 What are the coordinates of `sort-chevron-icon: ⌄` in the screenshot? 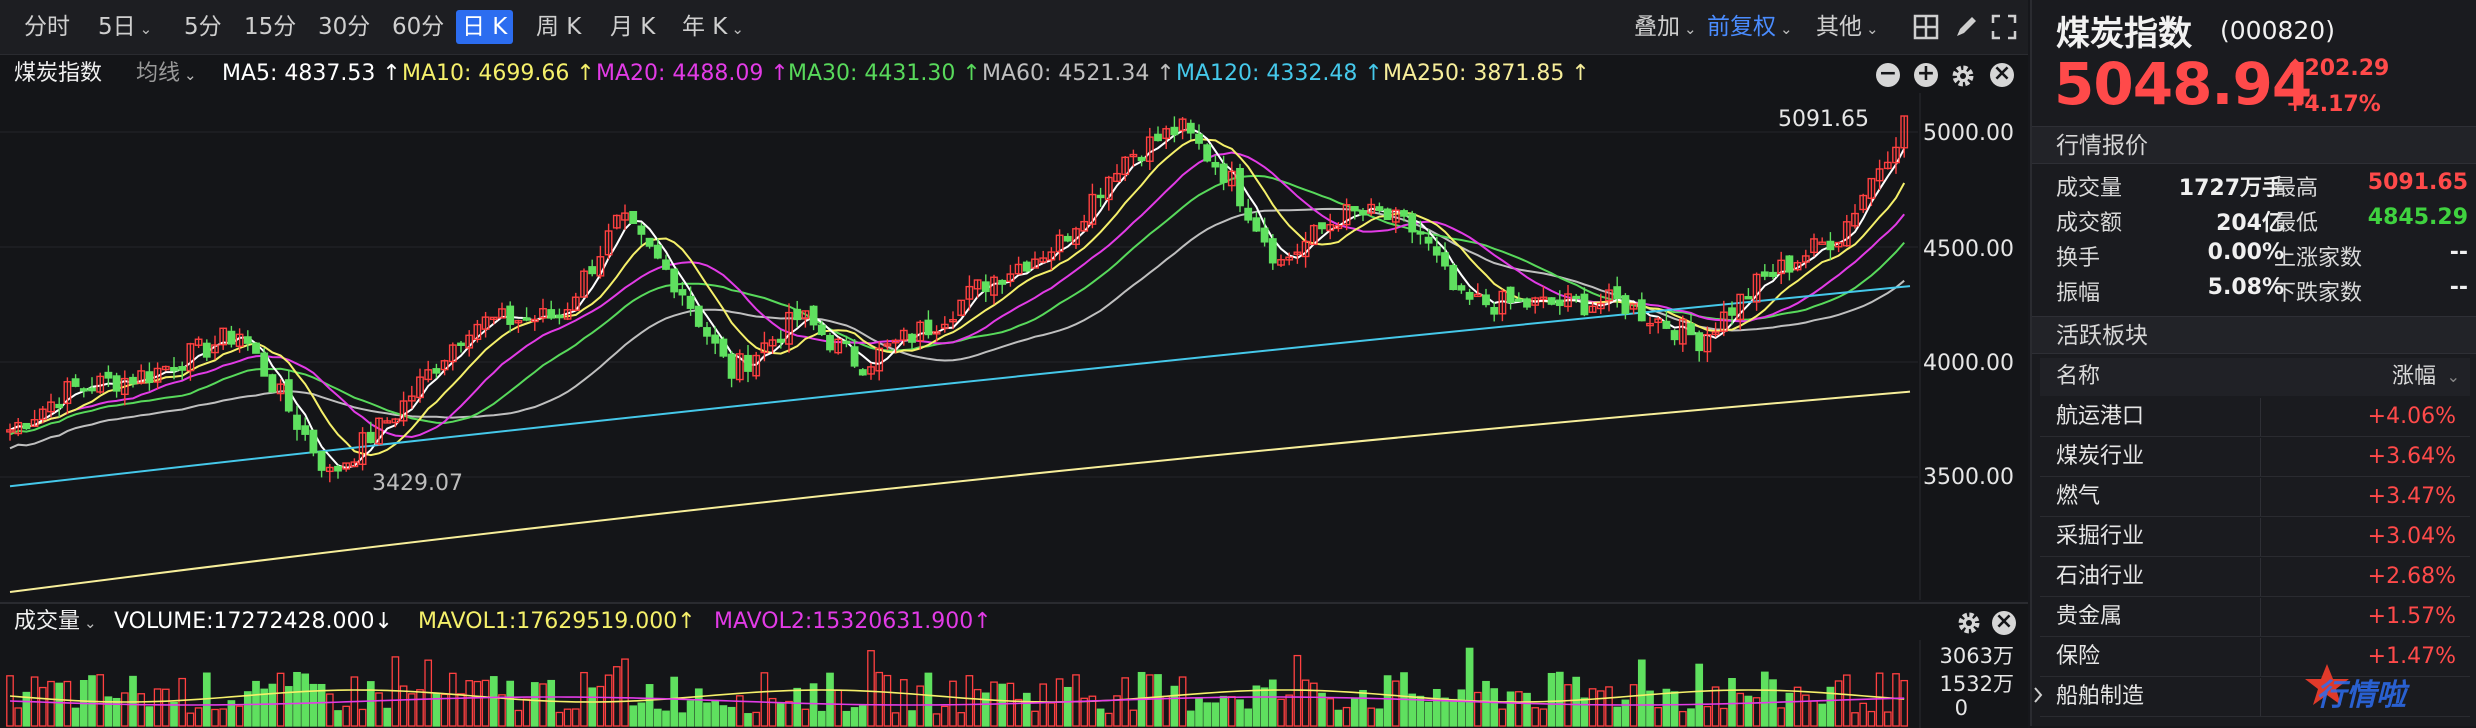 It's located at (2453, 377).